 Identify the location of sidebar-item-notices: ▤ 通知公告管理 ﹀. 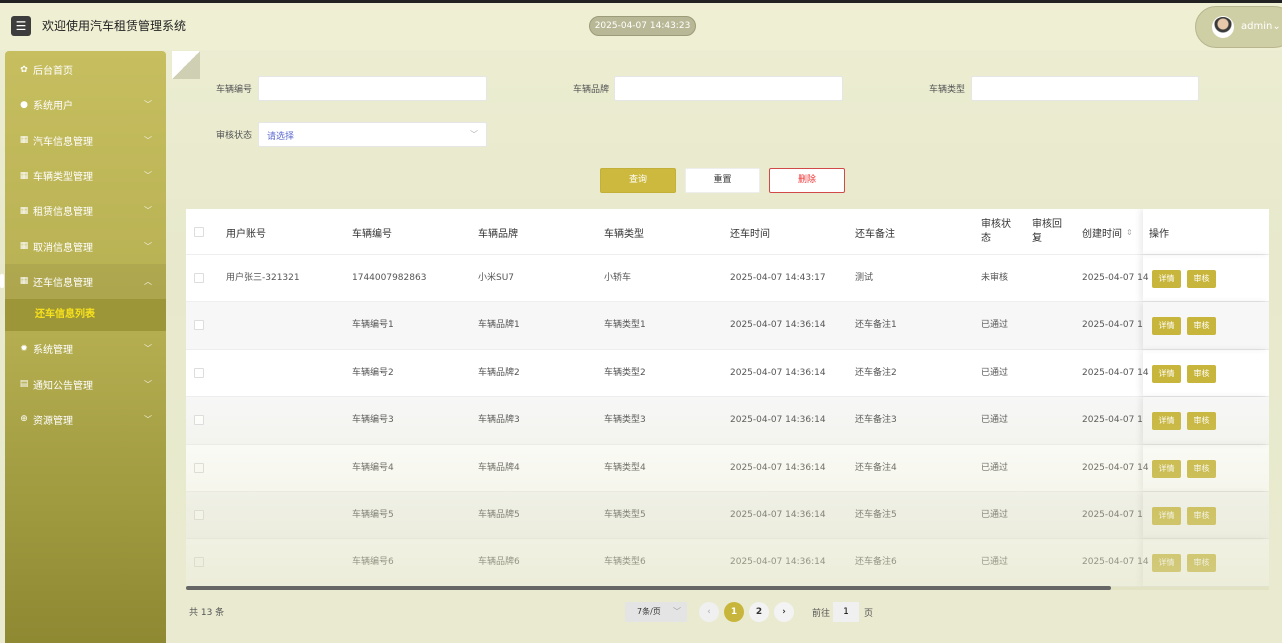
(85, 383).